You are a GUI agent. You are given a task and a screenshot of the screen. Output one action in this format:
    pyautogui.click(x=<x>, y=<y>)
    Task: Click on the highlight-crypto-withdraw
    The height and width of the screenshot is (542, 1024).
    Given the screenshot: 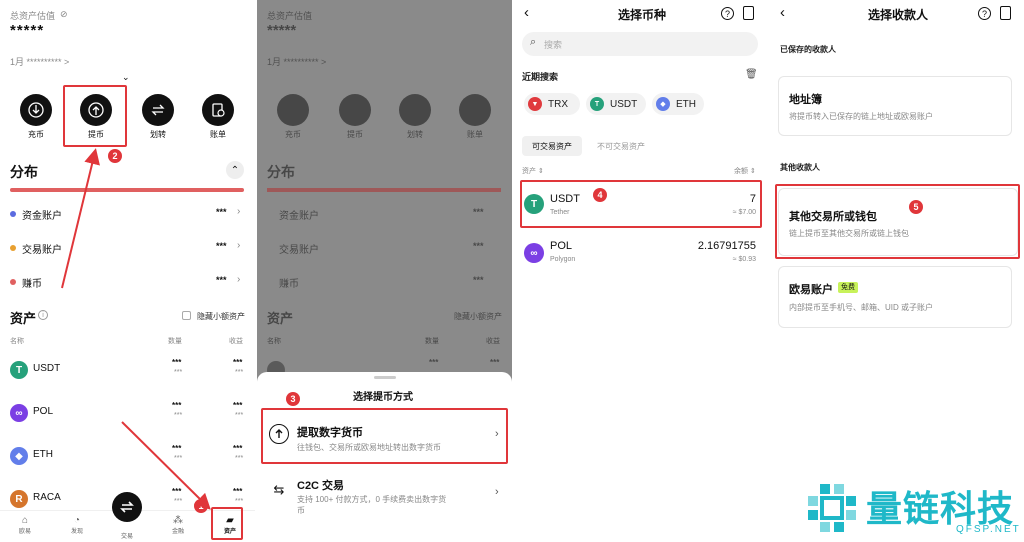 What is the action you would take?
    pyautogui.click(x=384, y=436)
    